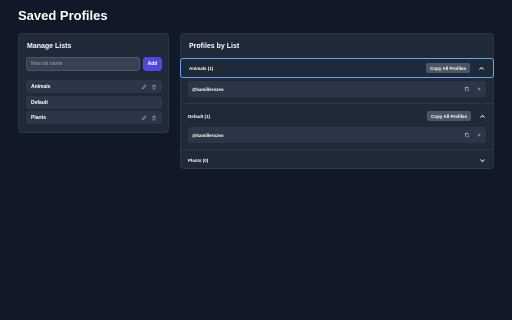 This screenshot has width=512, height=320. Describe the element at coordinates (337, 68) in the screenshot. I see `section-header-animals: Animals (1) Copy All Profiles` at that location.